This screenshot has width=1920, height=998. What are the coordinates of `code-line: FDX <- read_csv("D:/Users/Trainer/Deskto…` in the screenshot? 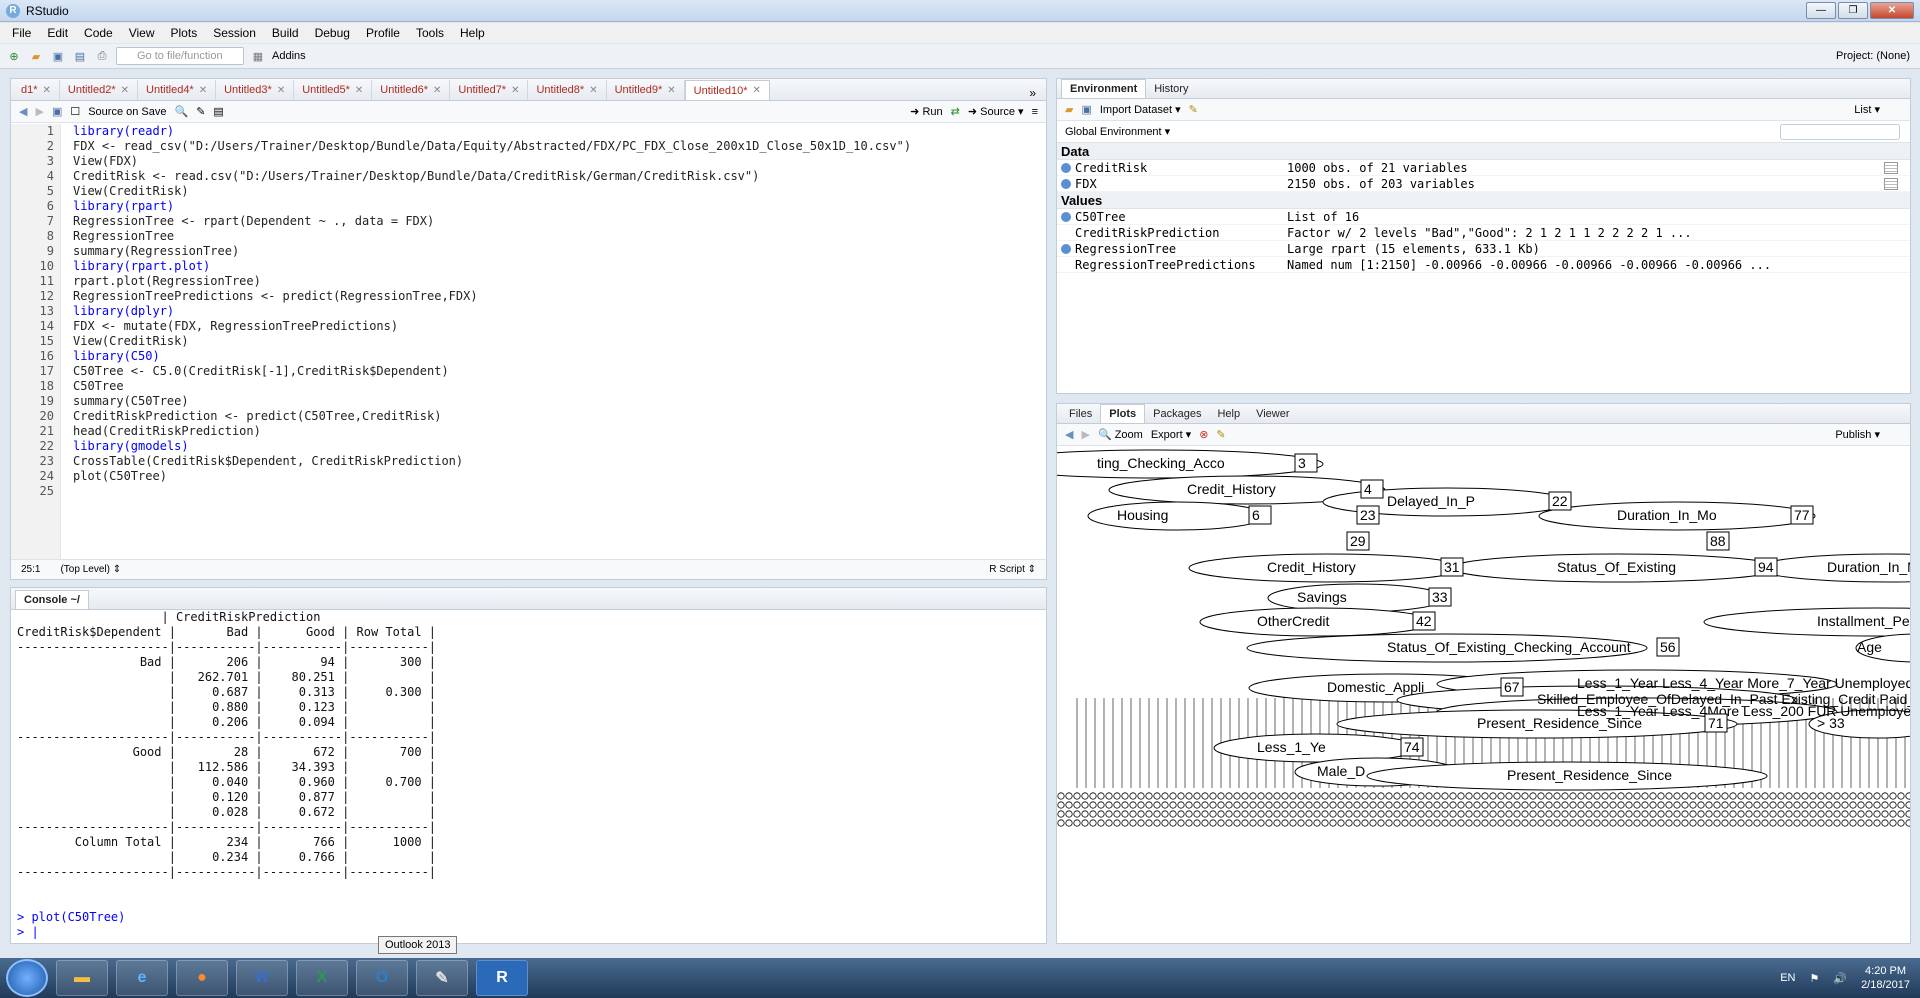 It's located at (559, 146).